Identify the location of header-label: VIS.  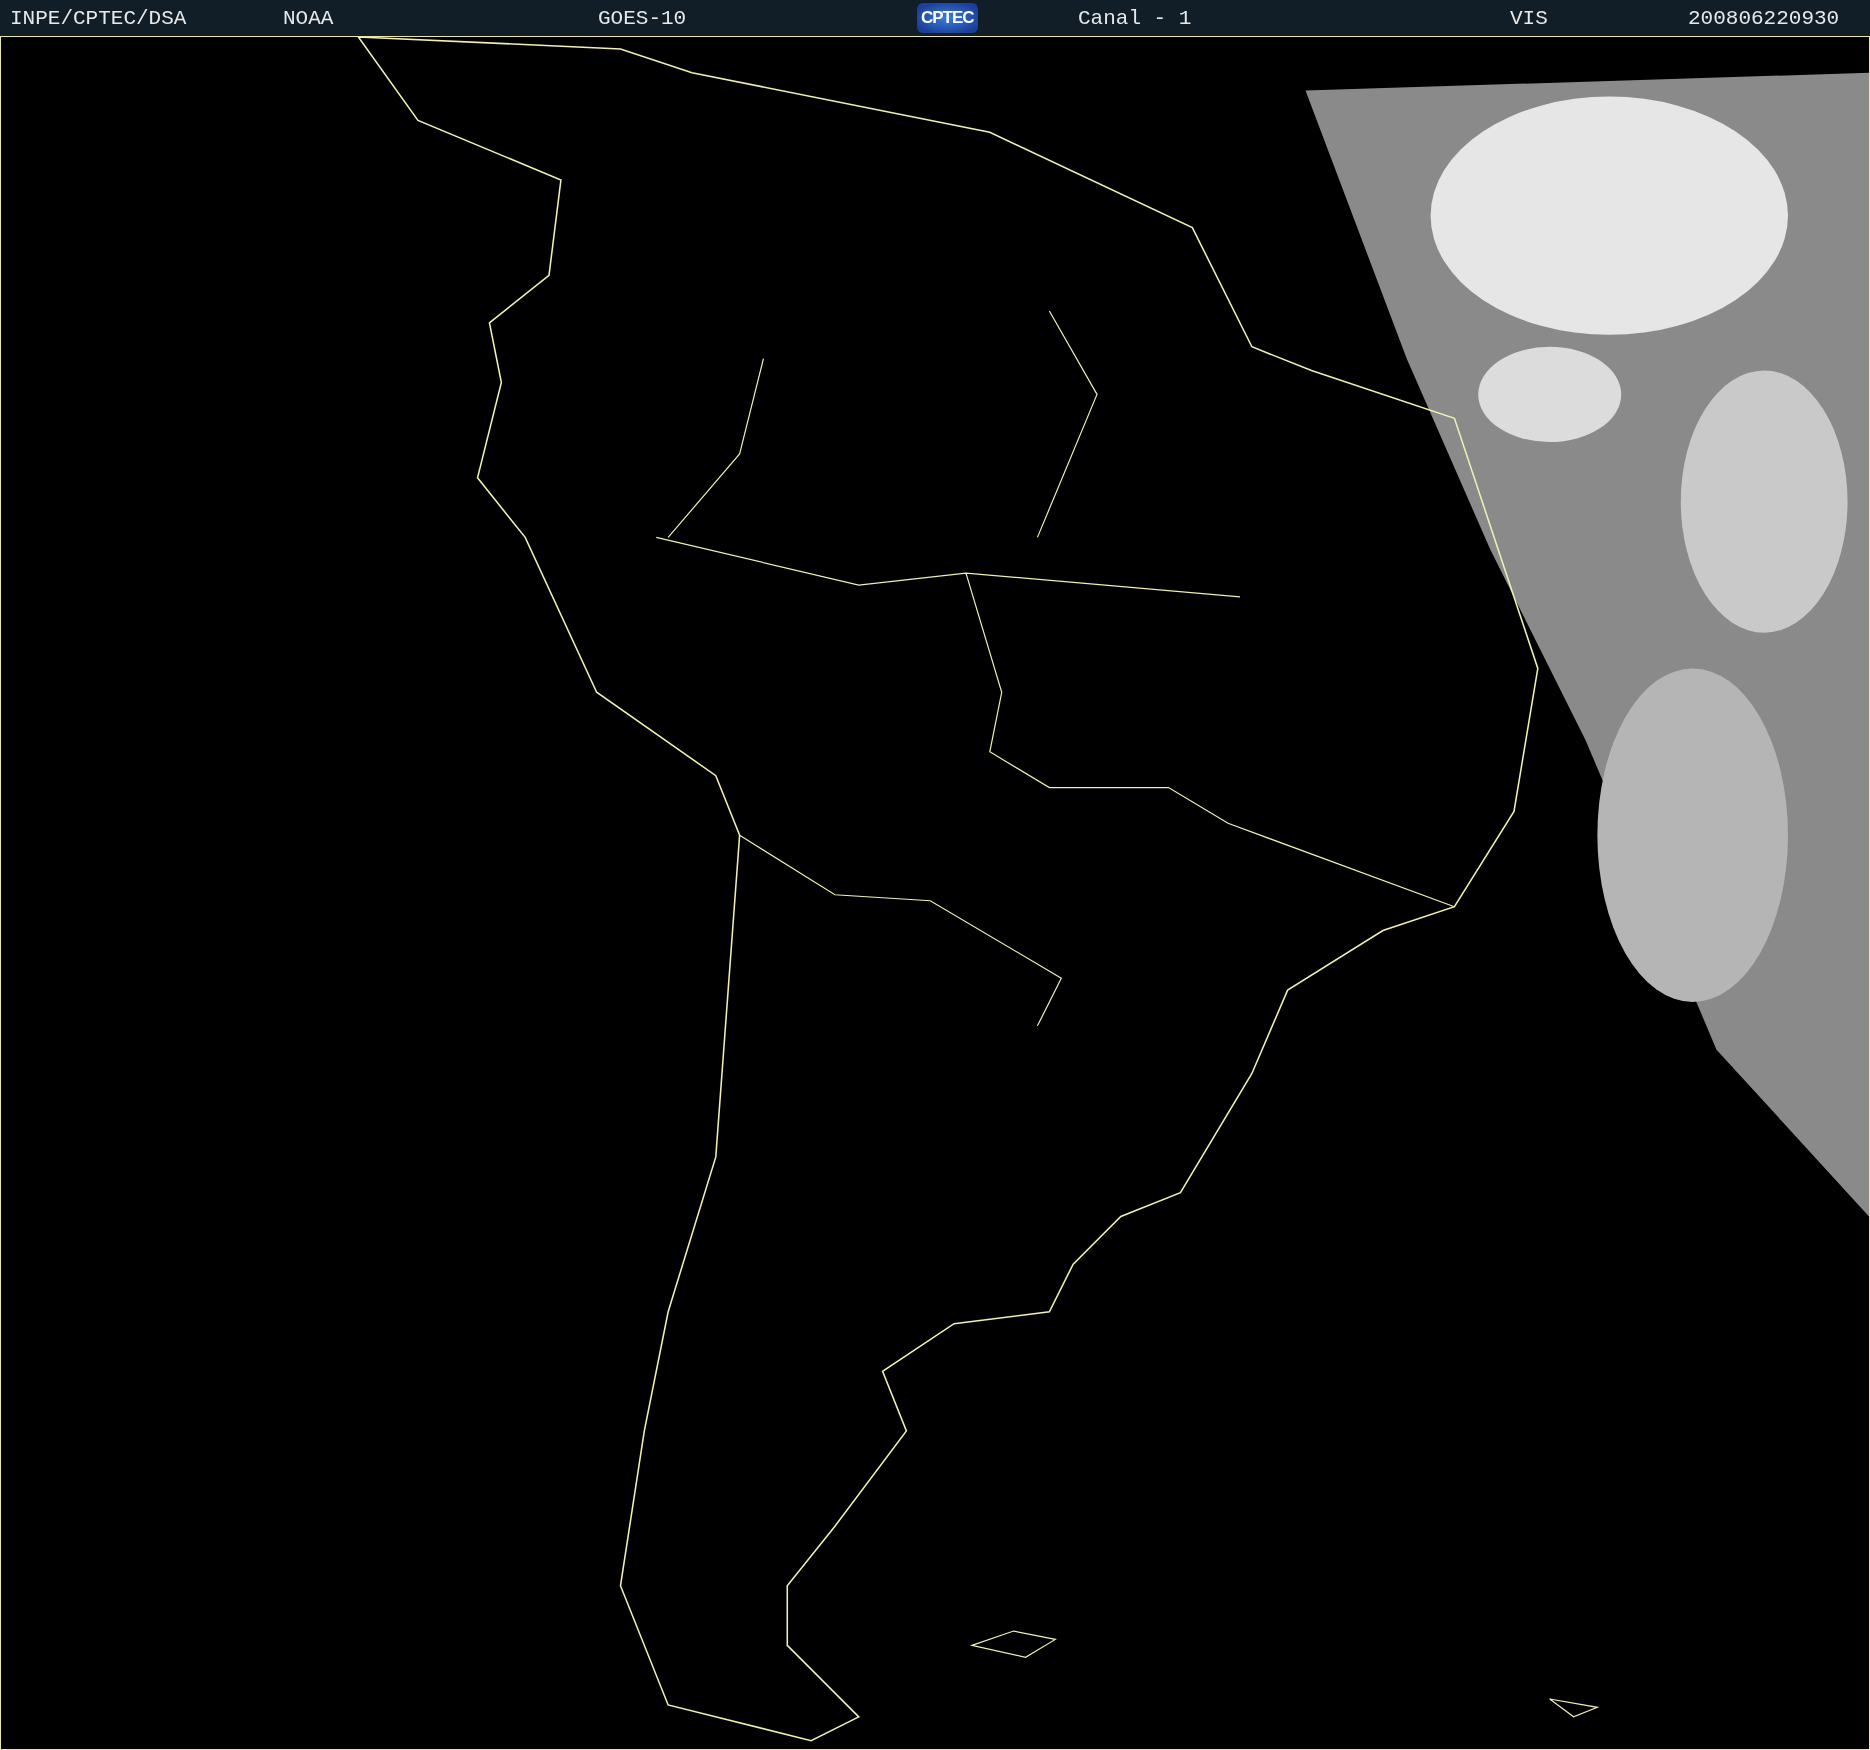
(1529, 18).